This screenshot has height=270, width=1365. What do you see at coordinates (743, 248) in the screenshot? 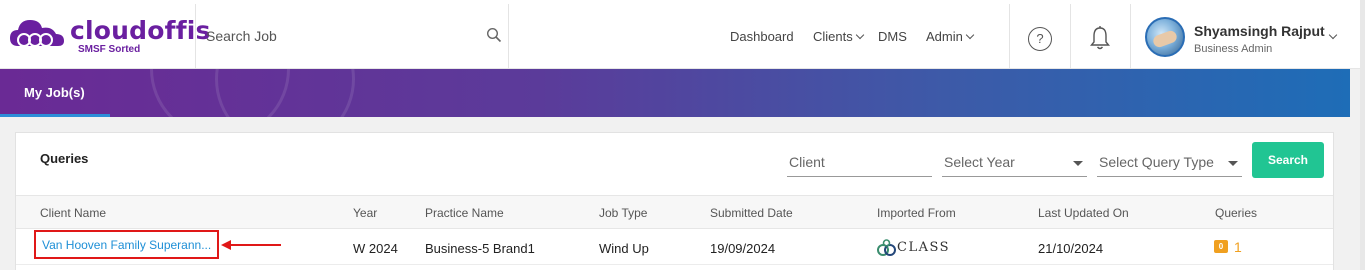
I see `submitted-date-cell: 19/09/2024` at bounding box center [743, 248].